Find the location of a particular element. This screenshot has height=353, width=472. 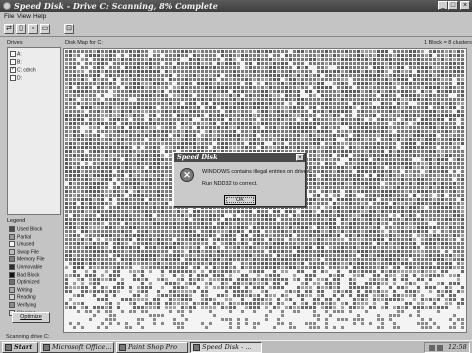

menu-view: View is located at coordinates (24, 16).